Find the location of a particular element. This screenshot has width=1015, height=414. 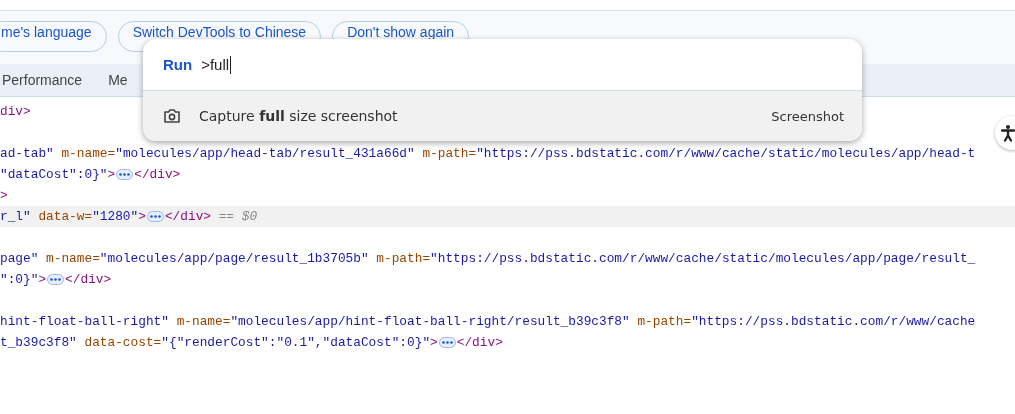

code-row: page" m-name="molecules/app/page/result_1b3705b" m-path="https://pss.bdstatic.com/r/www/cache/static/molecules/app/page/result_ is located at coordinates (507, 248).